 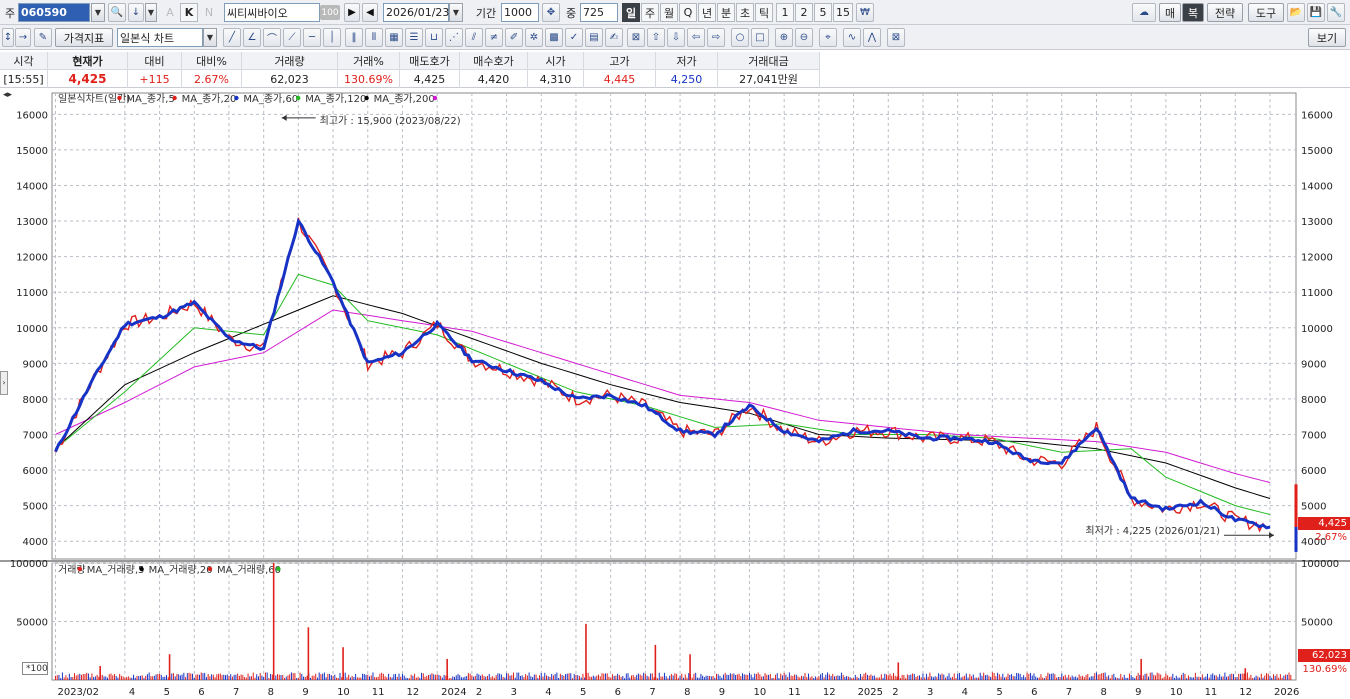 I want to click on stock-name-field: 씨티씨바이오, so click(x=272, y=12).